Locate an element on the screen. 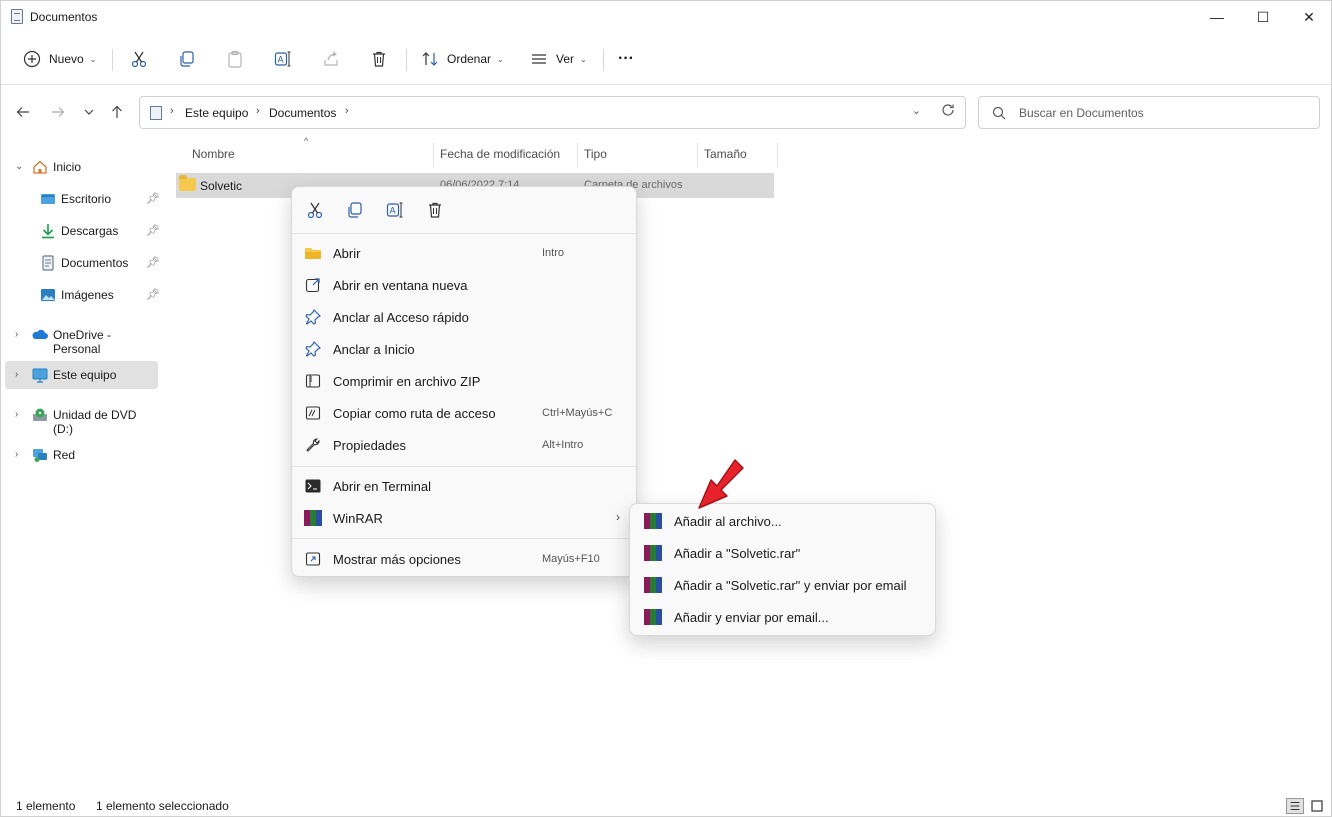 This screenshot has width=1332, height=817. command-bar: Nuevo ⌄ A Ordenar ⌄ Ver ⌄ ··· is located at coordinates (666, 59).